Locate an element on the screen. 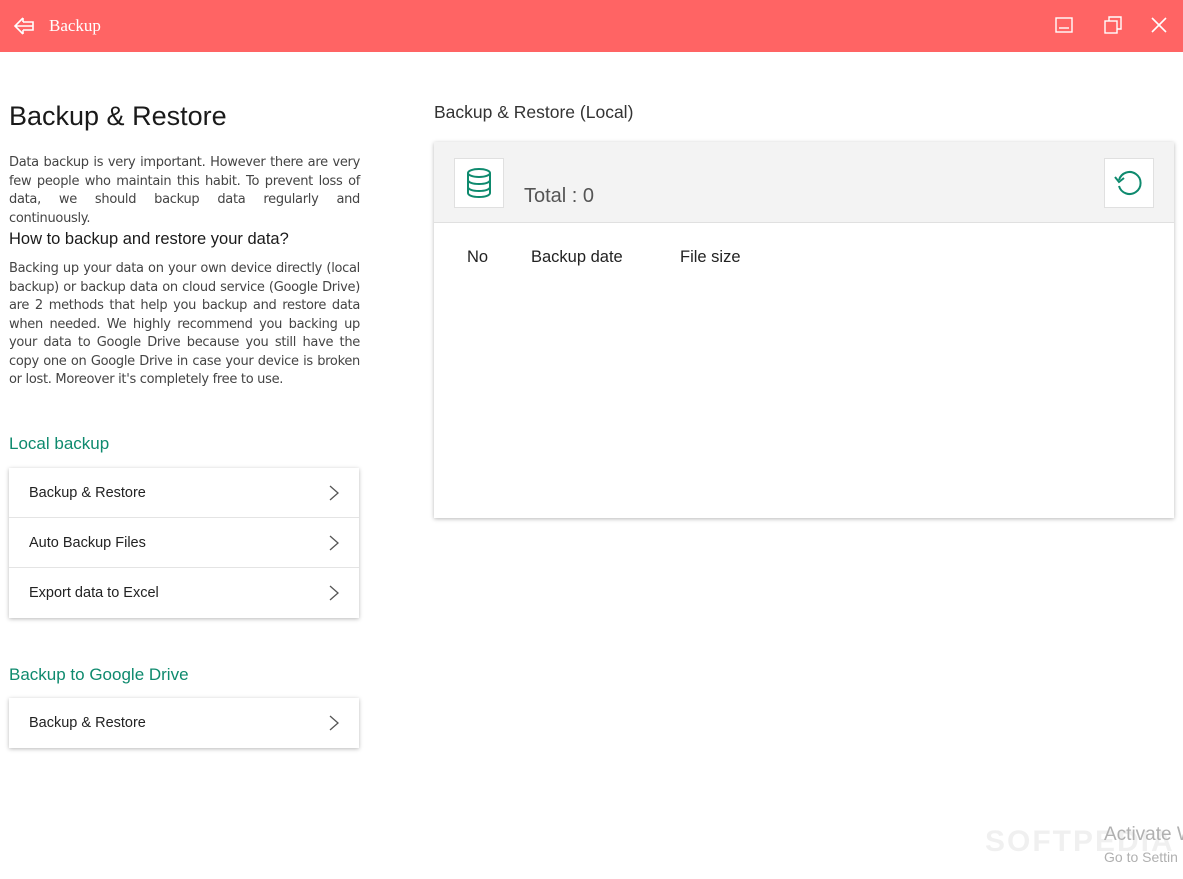  auto-backup-files-item: Auto Backup Files is located at coordinates (184, 543).